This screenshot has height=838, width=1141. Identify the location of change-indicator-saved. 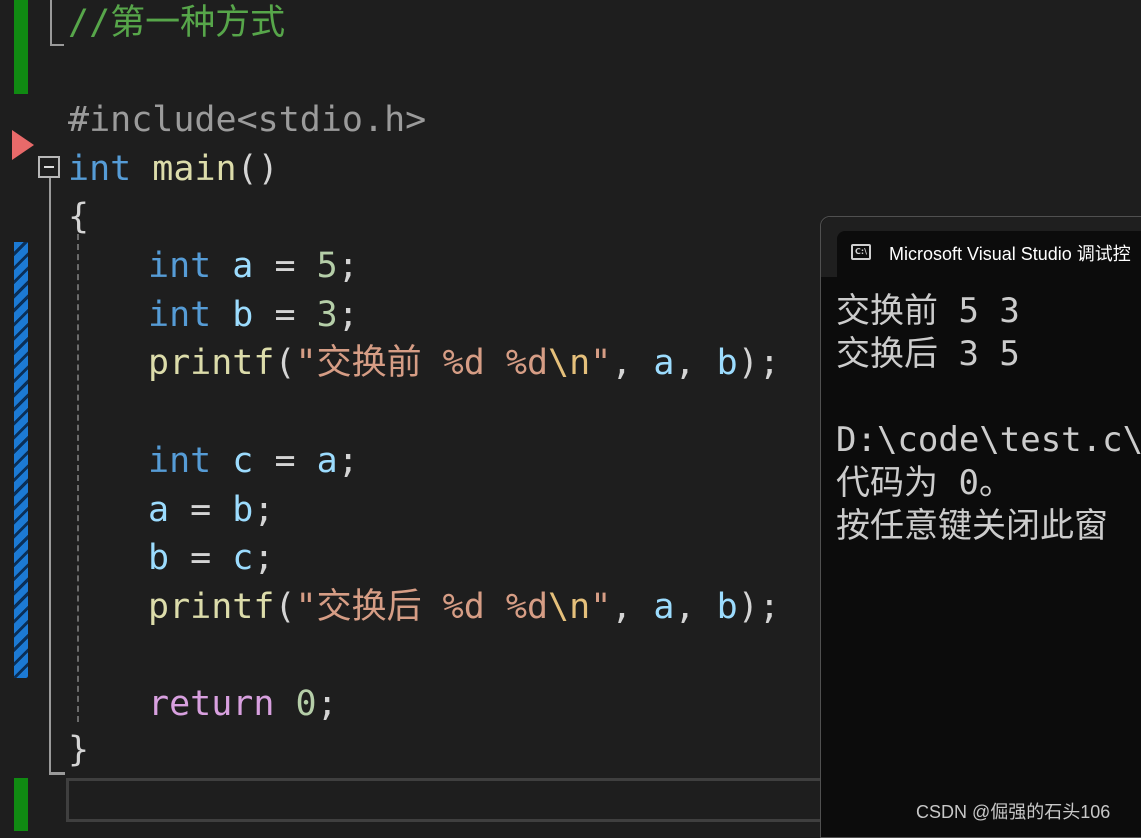
(21, 47).